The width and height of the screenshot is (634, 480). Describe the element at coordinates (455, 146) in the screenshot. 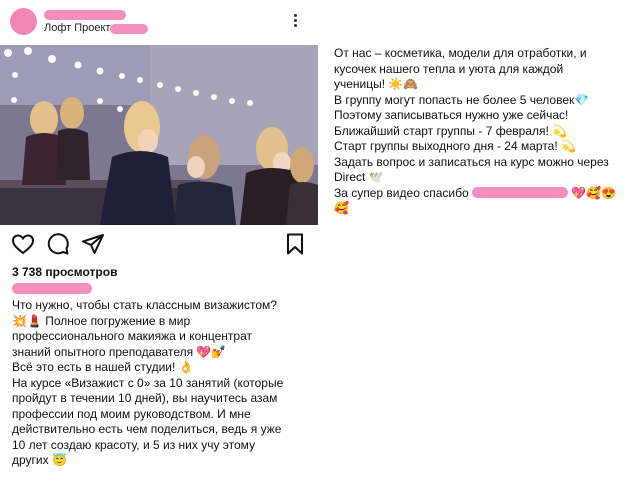

I see `description-line: Старт группы выходного дня - 24 марта! 💫` at that location.